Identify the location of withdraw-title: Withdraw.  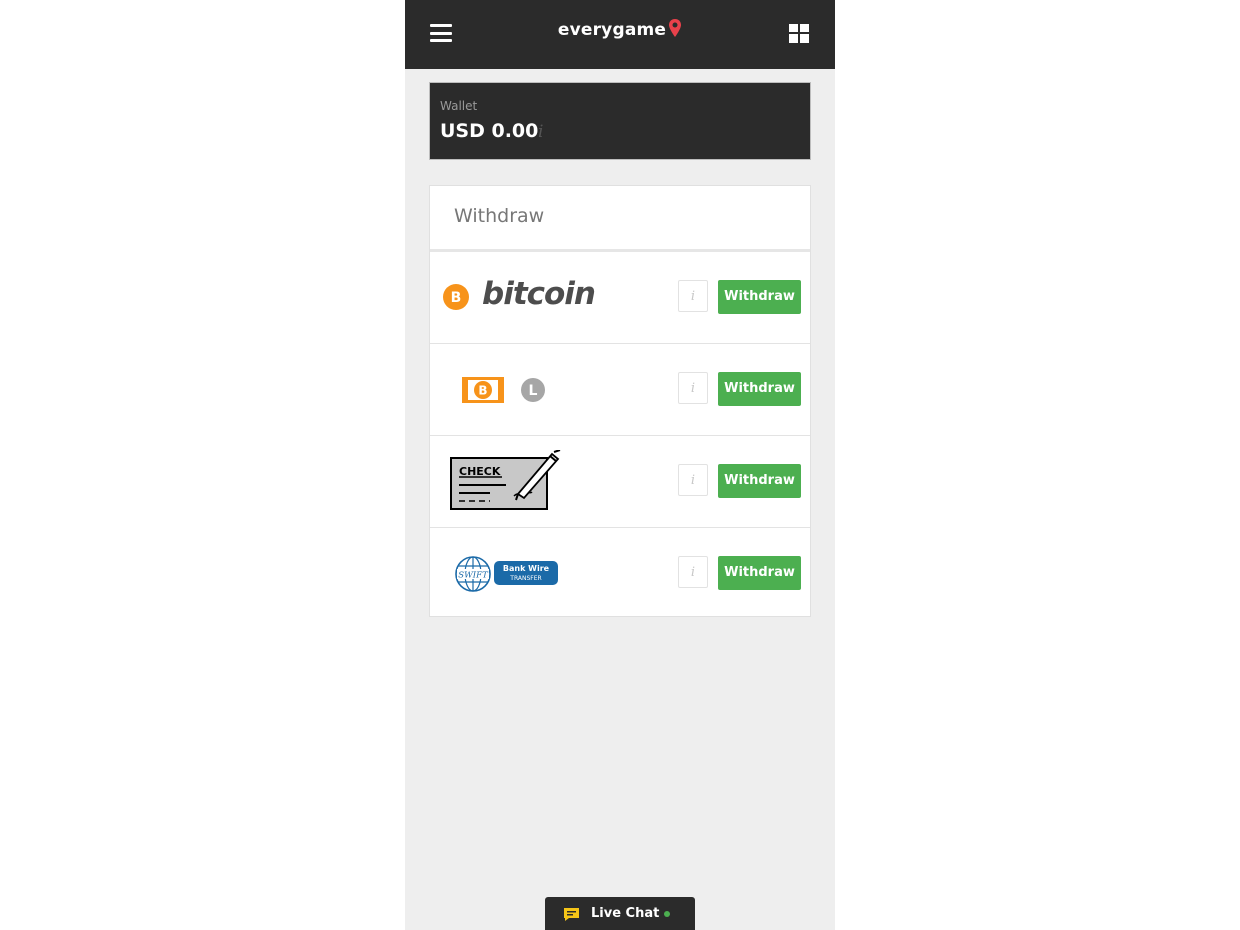
(620, 219).